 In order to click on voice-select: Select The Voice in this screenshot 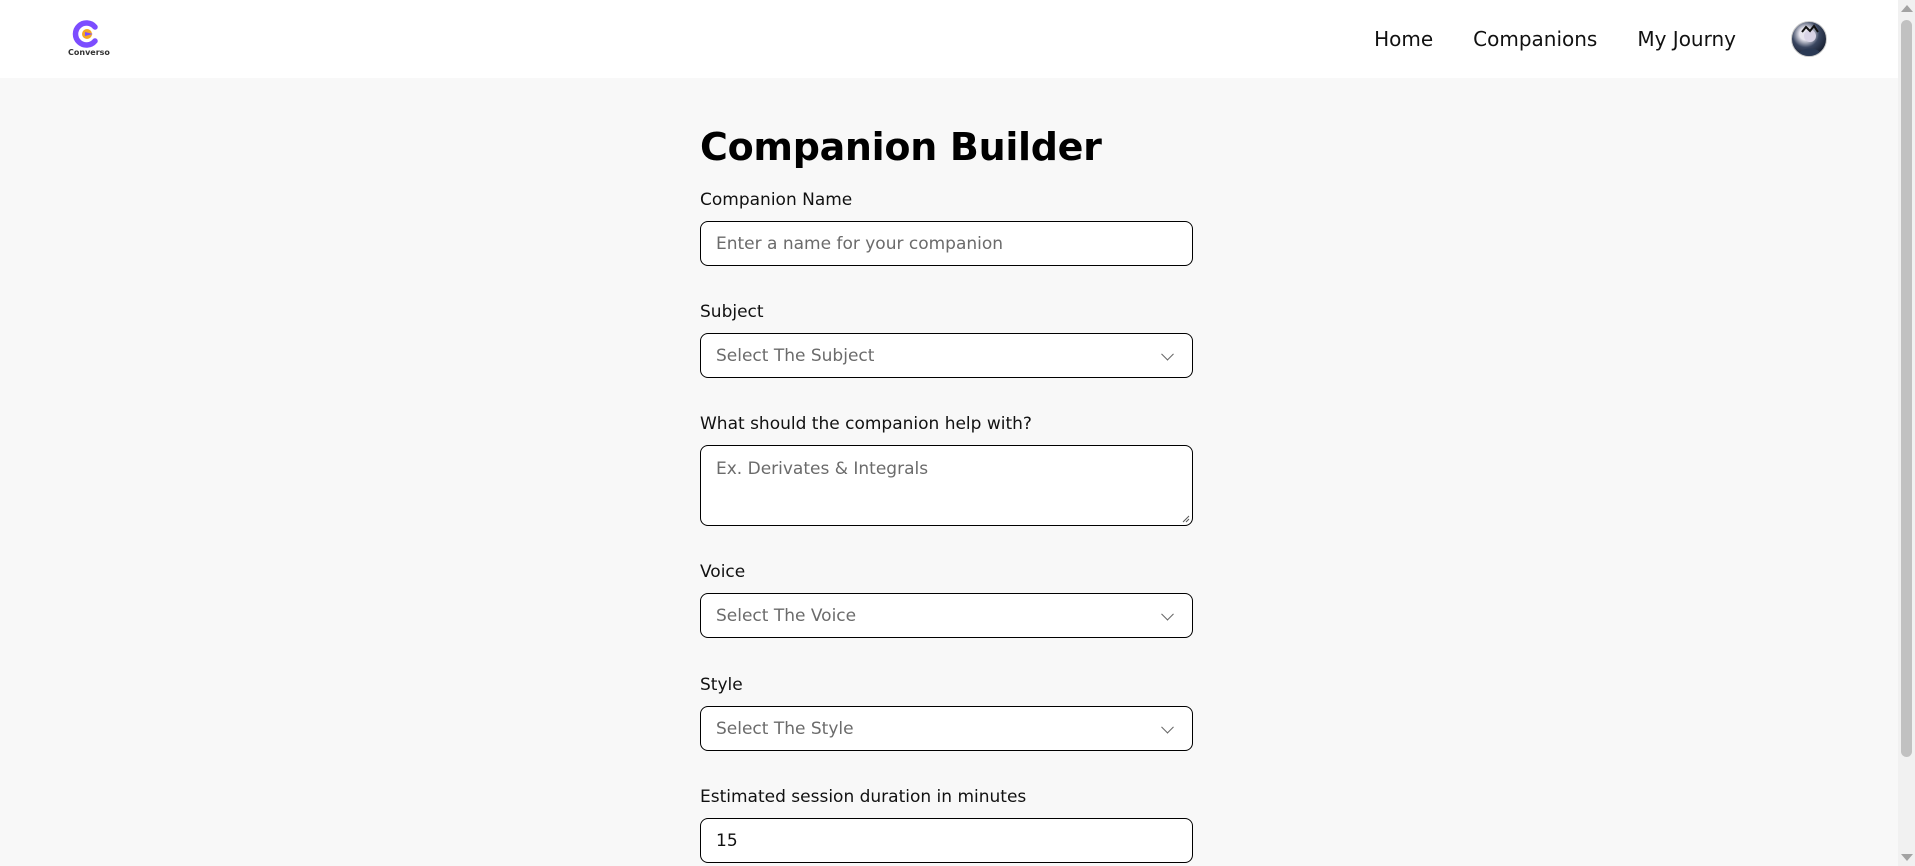, I will do `click(946, 615)`.